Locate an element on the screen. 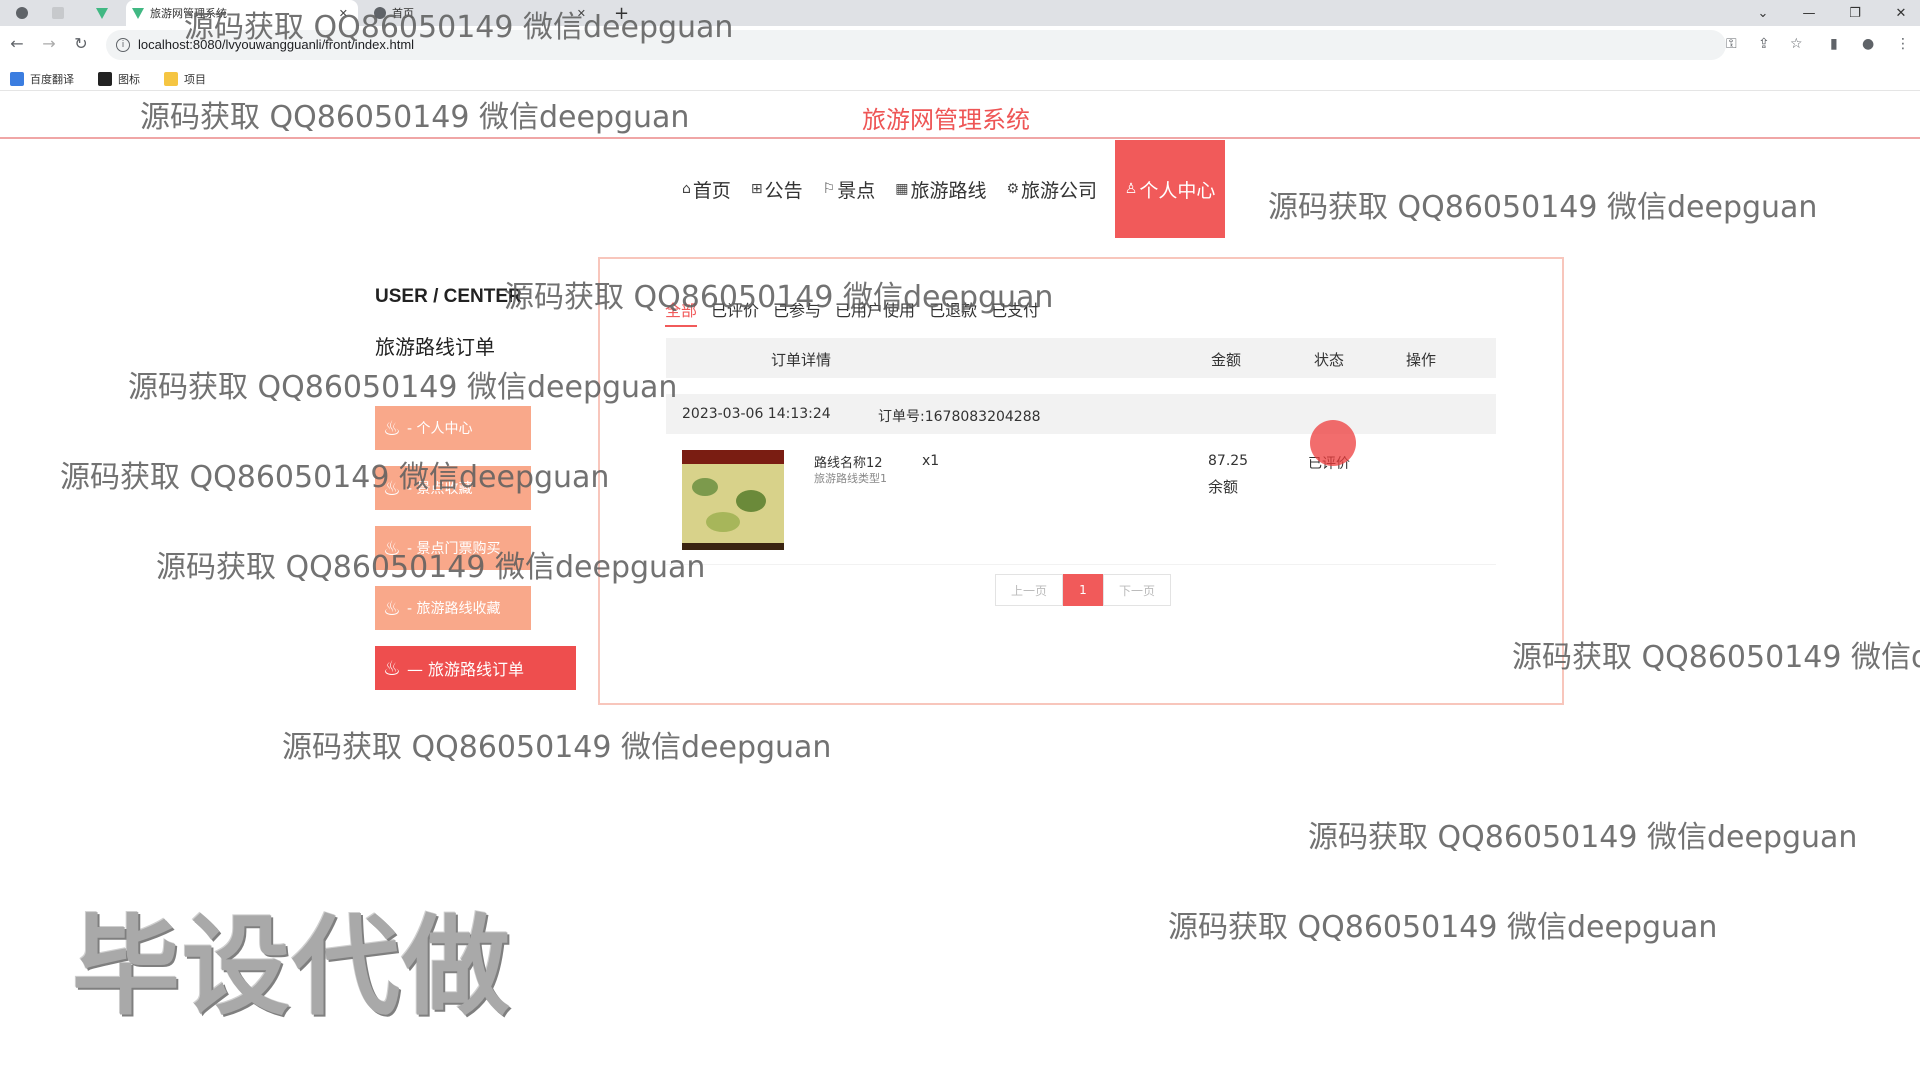  page-number-button: 1 is located at coordinates (1083, 590).